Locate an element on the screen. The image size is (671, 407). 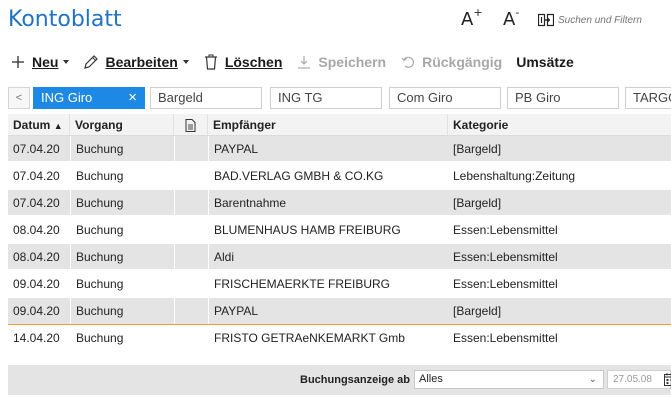
font-increase-sup: + is located at coordinates (478, 12).